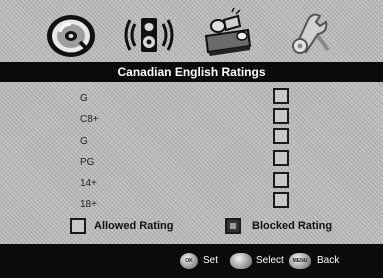  I want to click on control-hint-bar: OK Set Select MENU Back, so click(191, 261).